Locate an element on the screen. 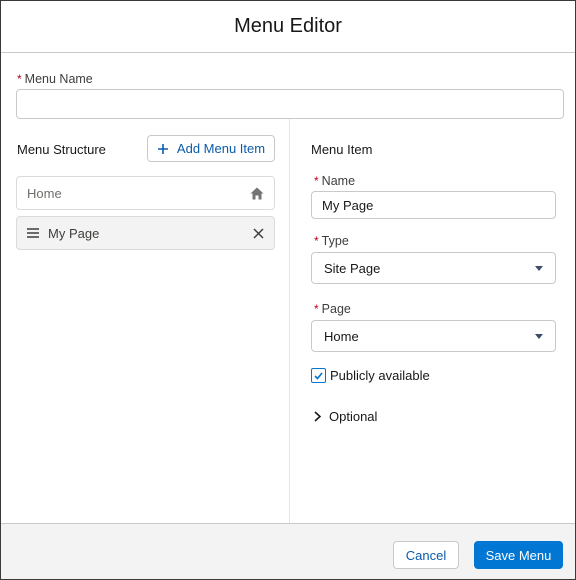 The width and height of the screenshot is (576, 580). drag-handle-icon is located at coordinates (33, 233).